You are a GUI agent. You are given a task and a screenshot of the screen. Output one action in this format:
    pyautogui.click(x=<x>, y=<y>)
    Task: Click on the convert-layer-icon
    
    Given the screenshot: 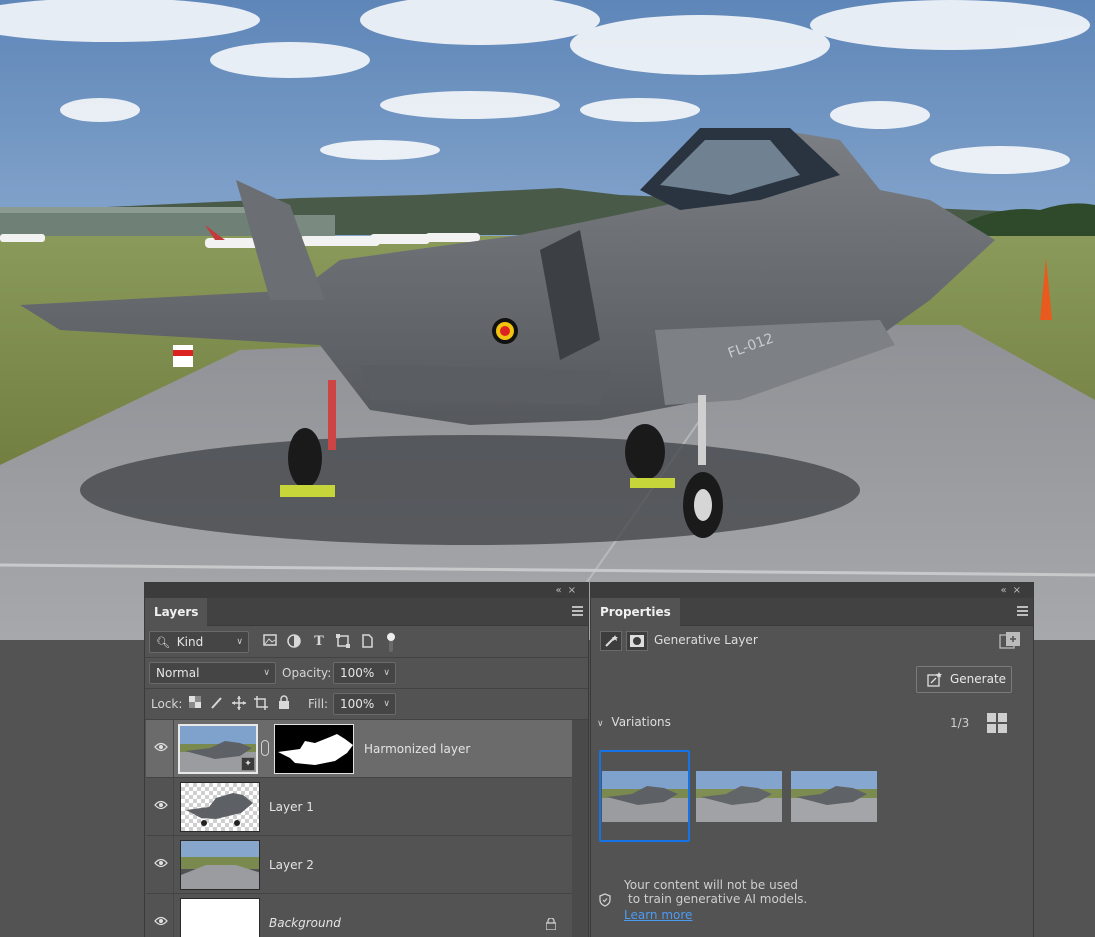 What is the action you would take?
    pyautogui.click(x=1010, y=641)
    